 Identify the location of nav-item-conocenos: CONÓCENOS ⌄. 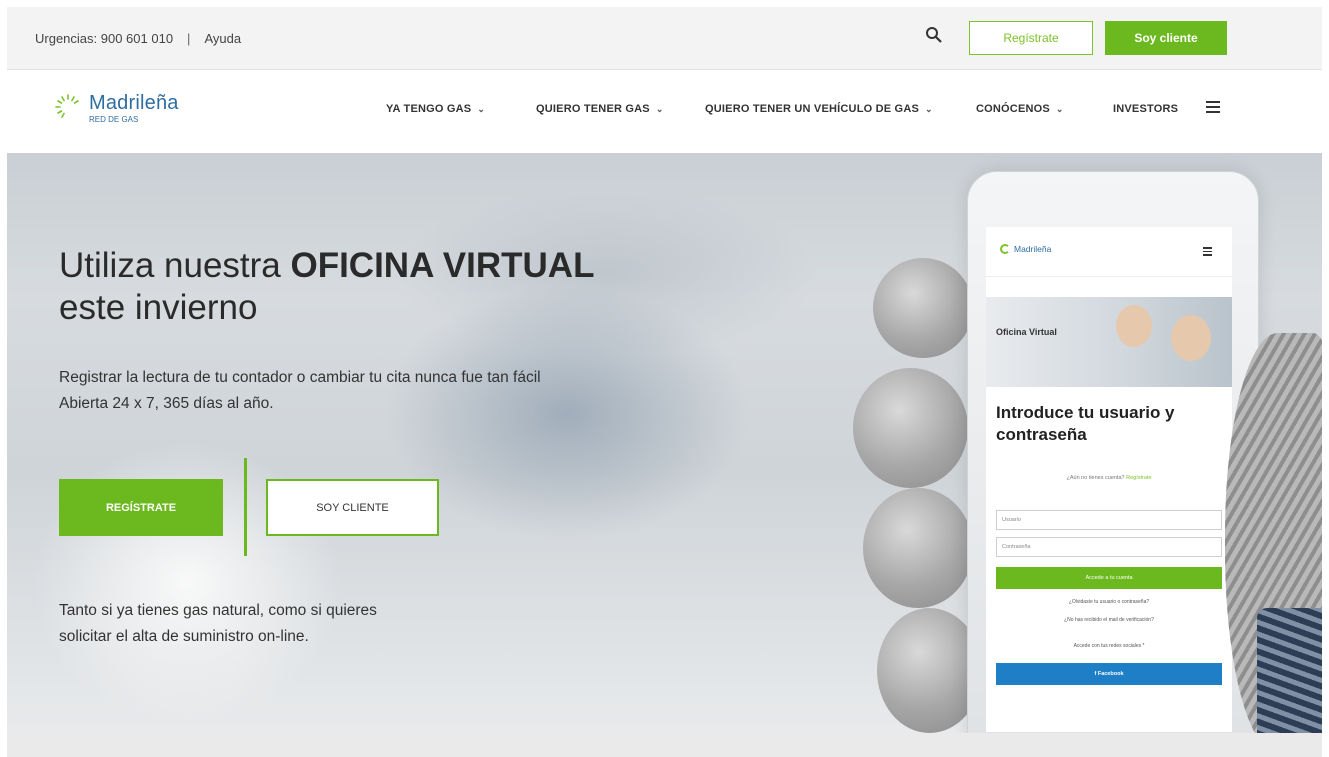
(1020, 109).